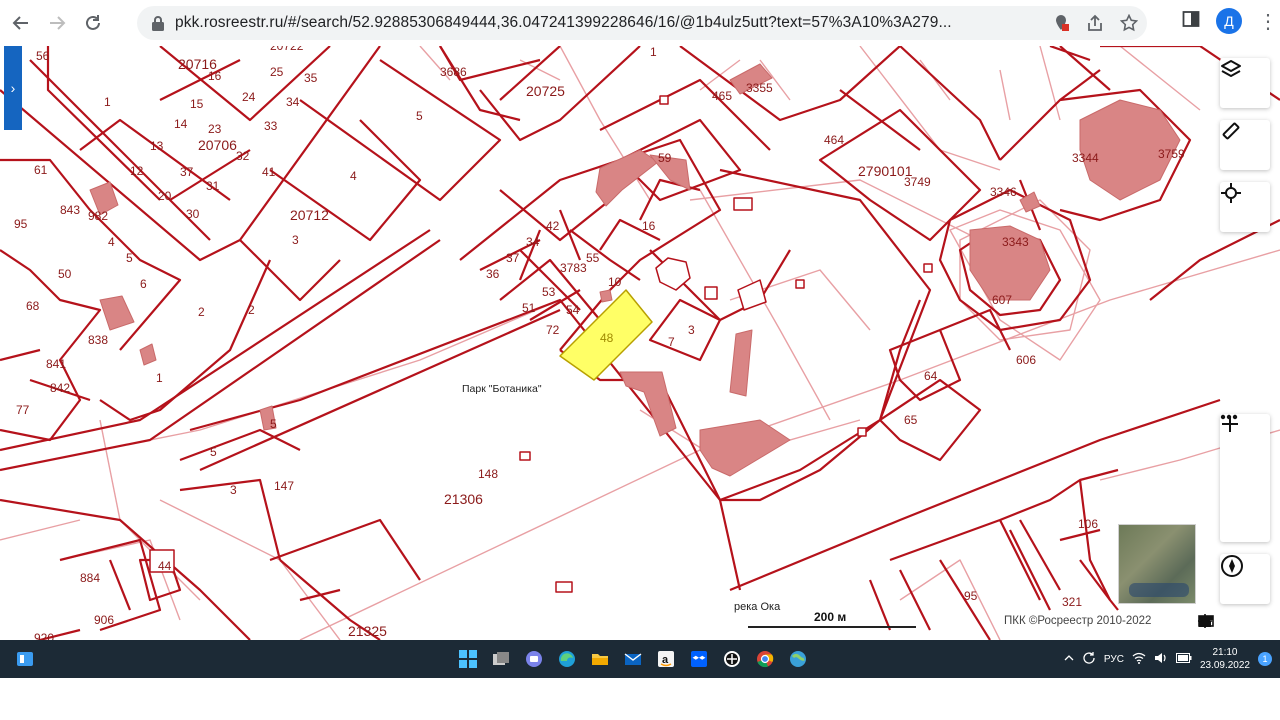 This screenshot has height=720, width=1280. What do you see at coordinates (25, 659) in the screenshot?
I see `widgets-icon` at bounding box center [25, 659].